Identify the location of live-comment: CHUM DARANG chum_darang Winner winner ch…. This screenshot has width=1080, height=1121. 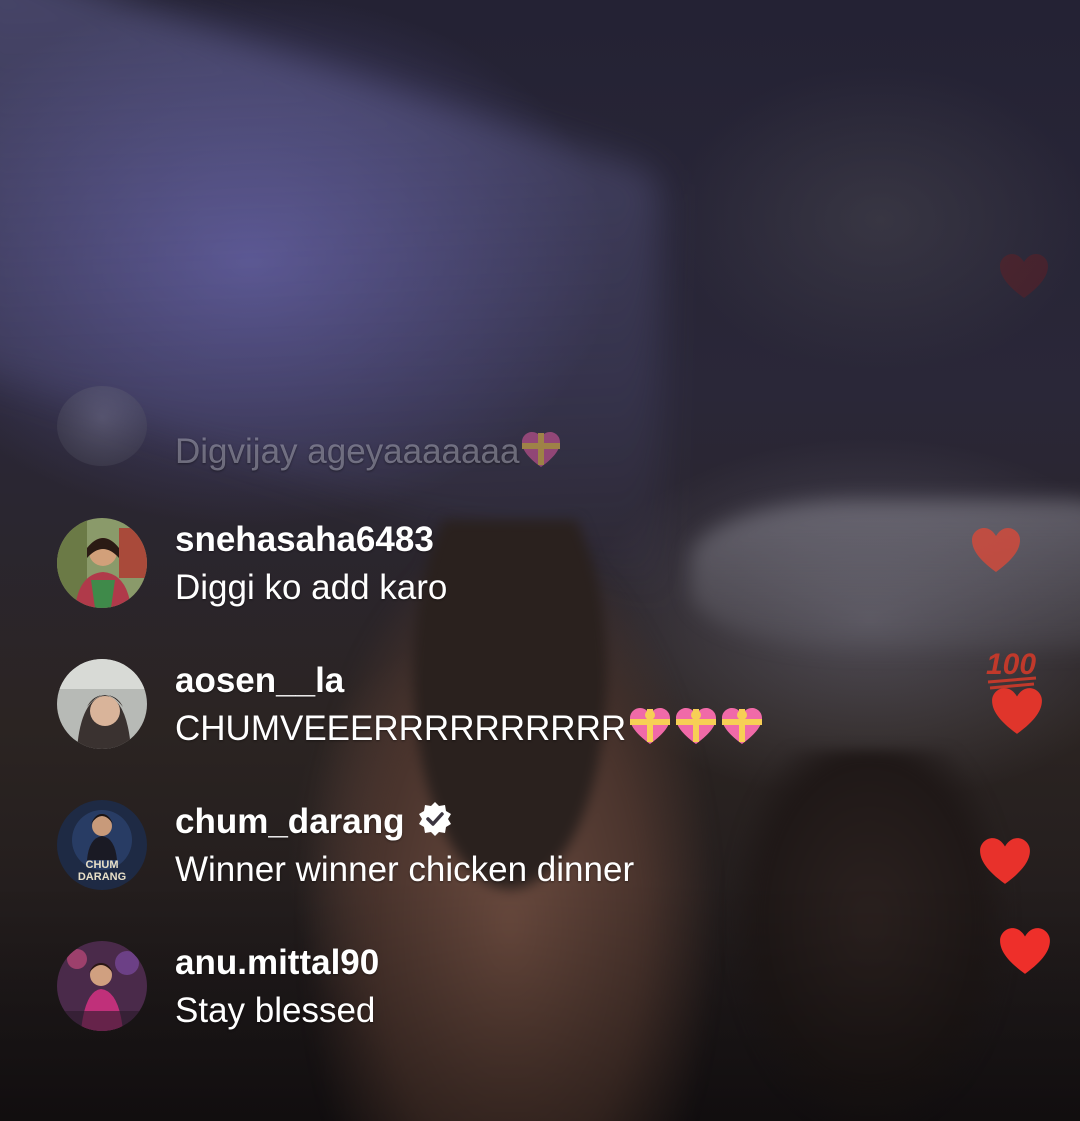
(457, 870).